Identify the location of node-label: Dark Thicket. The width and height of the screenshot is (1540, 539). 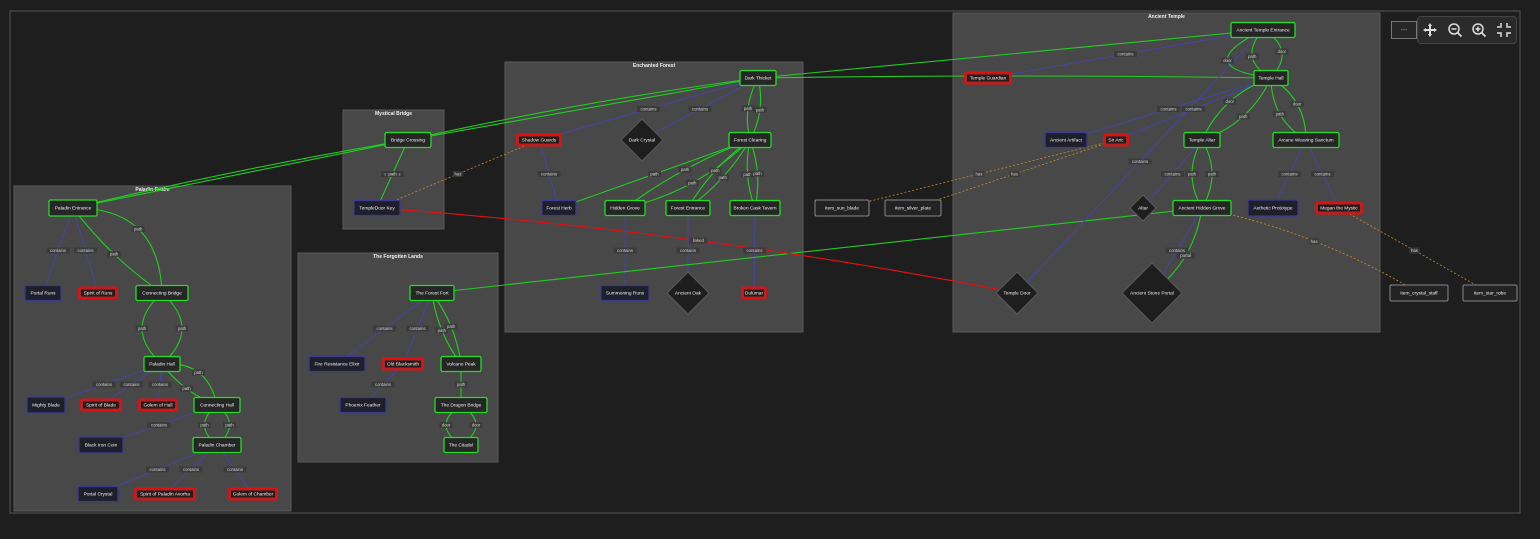
(759, 79).